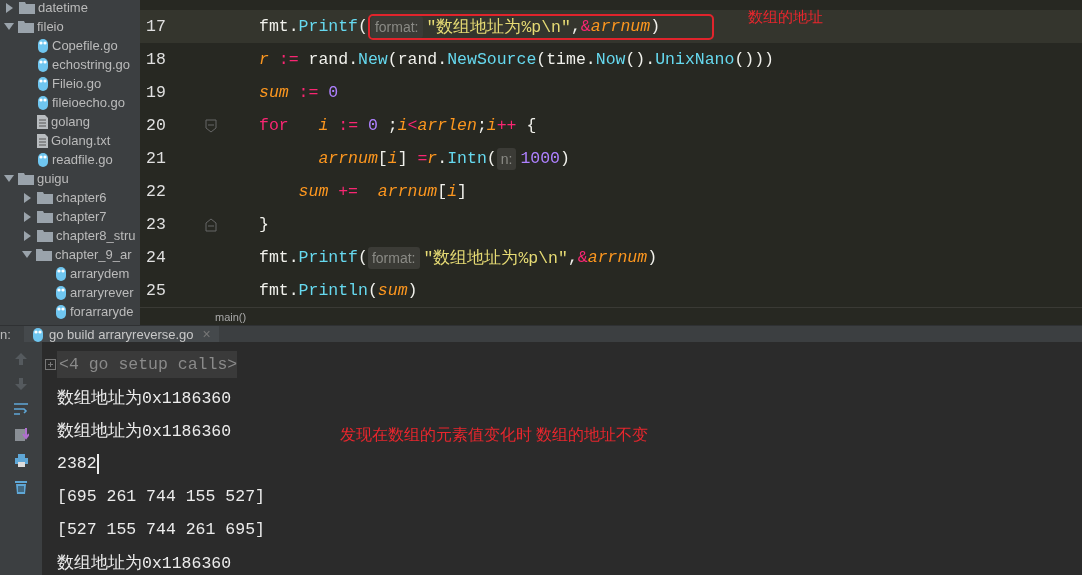 The height and width of the screenshot is (575, 1082). Describe the element at coordinates (160, 496) in the screenshot. I see `output-line: [695 261 744 155 527]` at that location.